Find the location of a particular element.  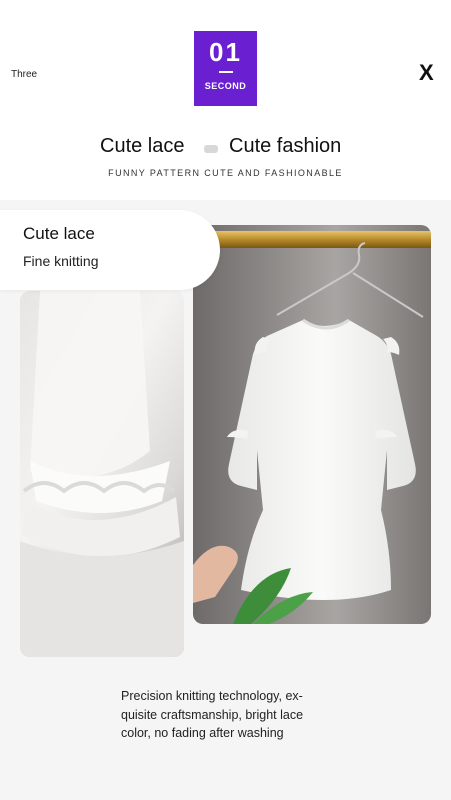

title-right: Cute fashion is located at coordinates (285, 146).